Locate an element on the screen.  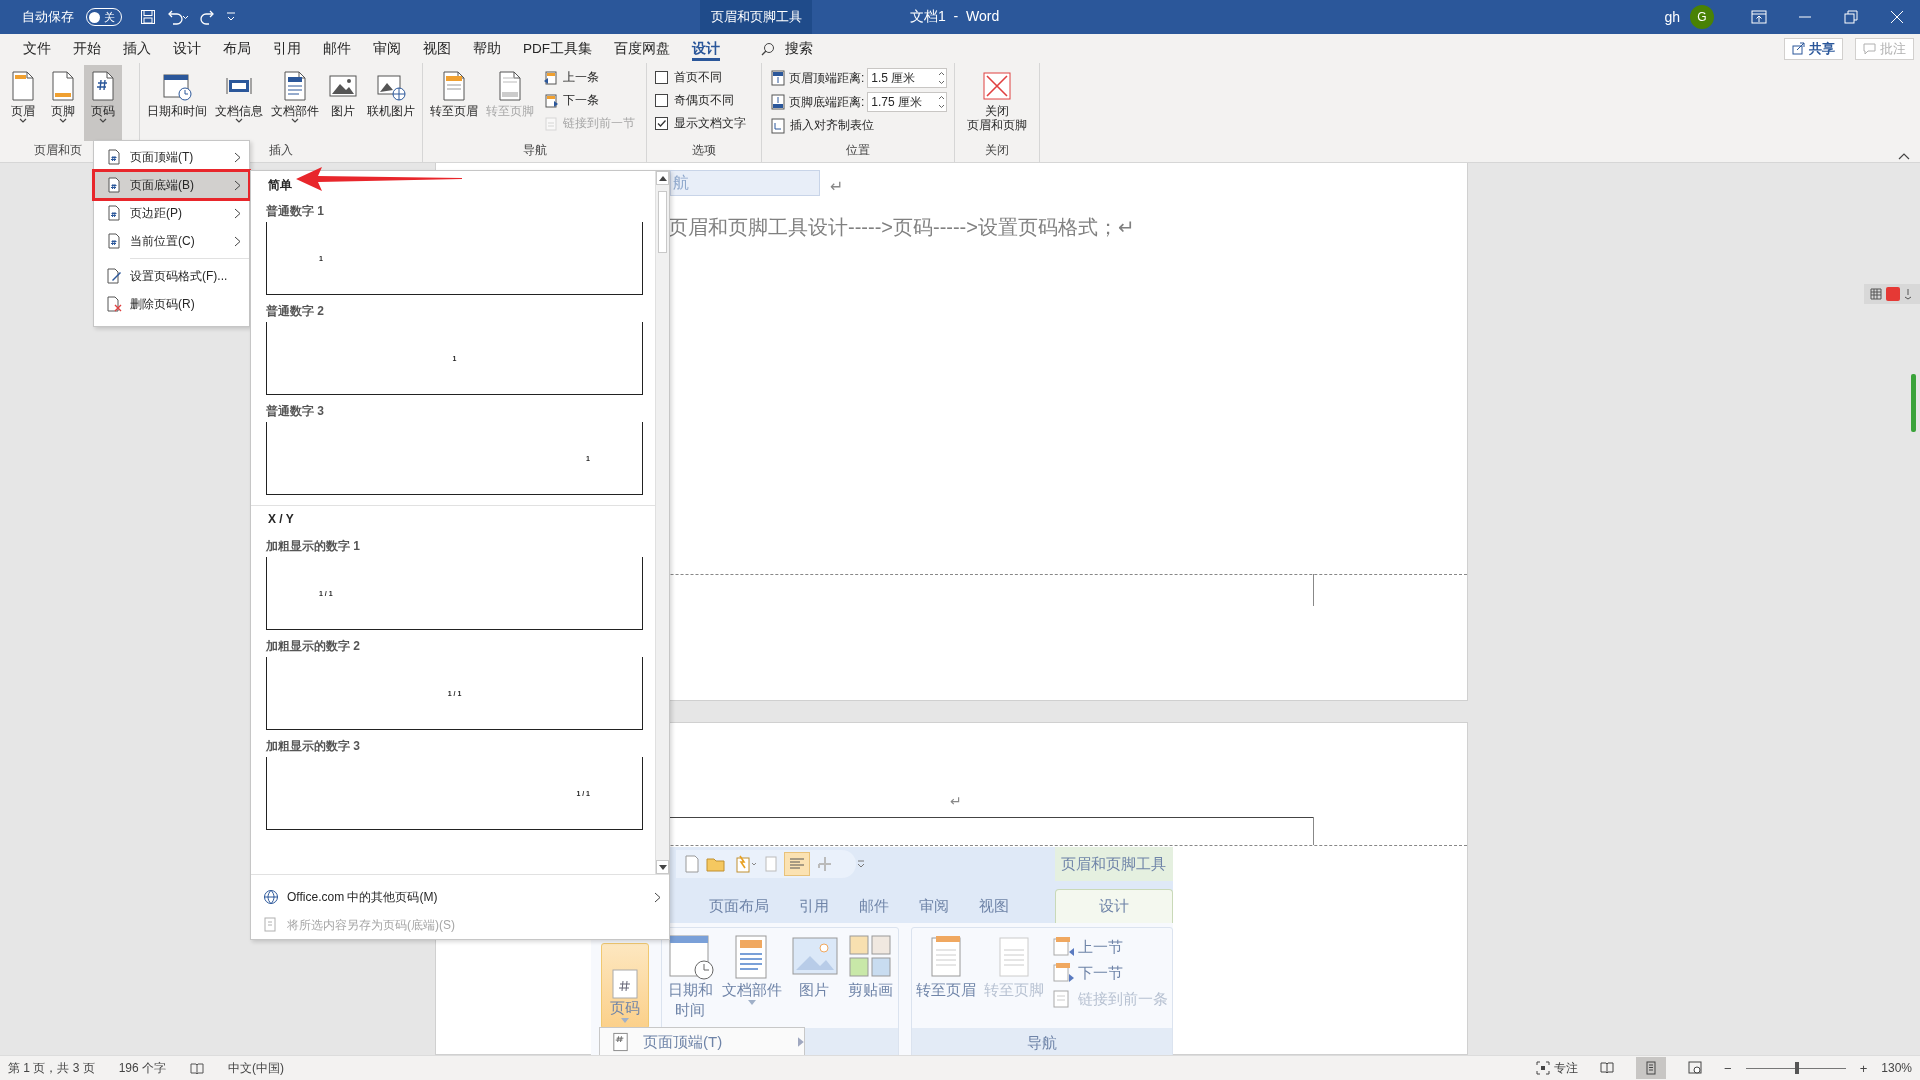
side-indicator is located at coordinates (1913, 403).